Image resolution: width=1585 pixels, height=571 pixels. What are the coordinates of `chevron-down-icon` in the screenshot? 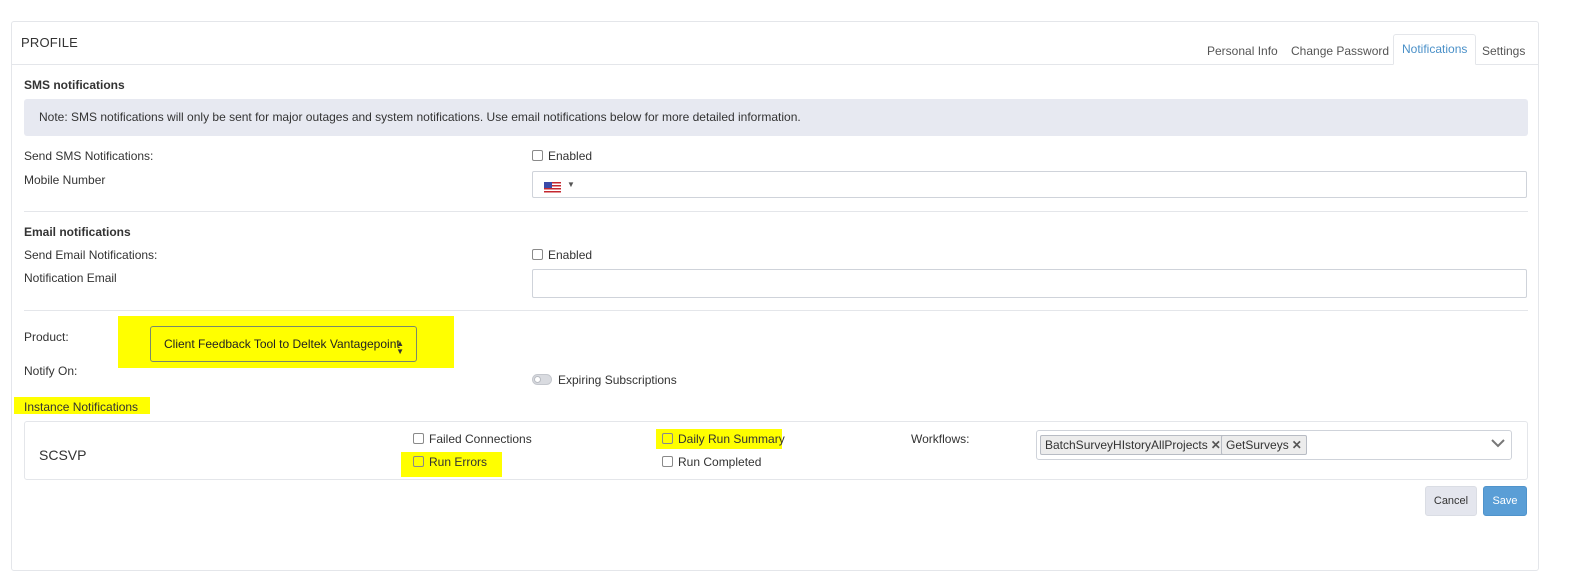 It's located at (1498, 444).